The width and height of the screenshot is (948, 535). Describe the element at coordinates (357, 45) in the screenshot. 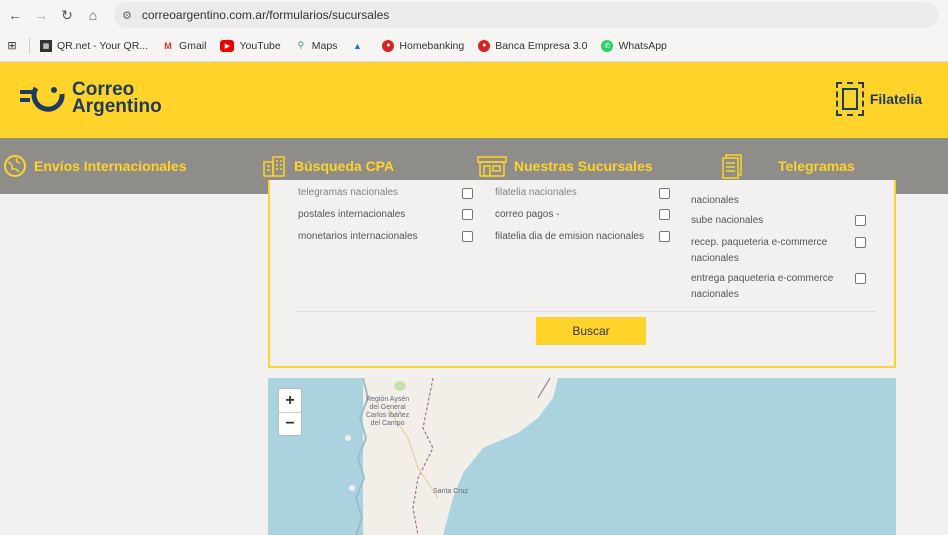

I see `drive-icon: ▲` at that location.